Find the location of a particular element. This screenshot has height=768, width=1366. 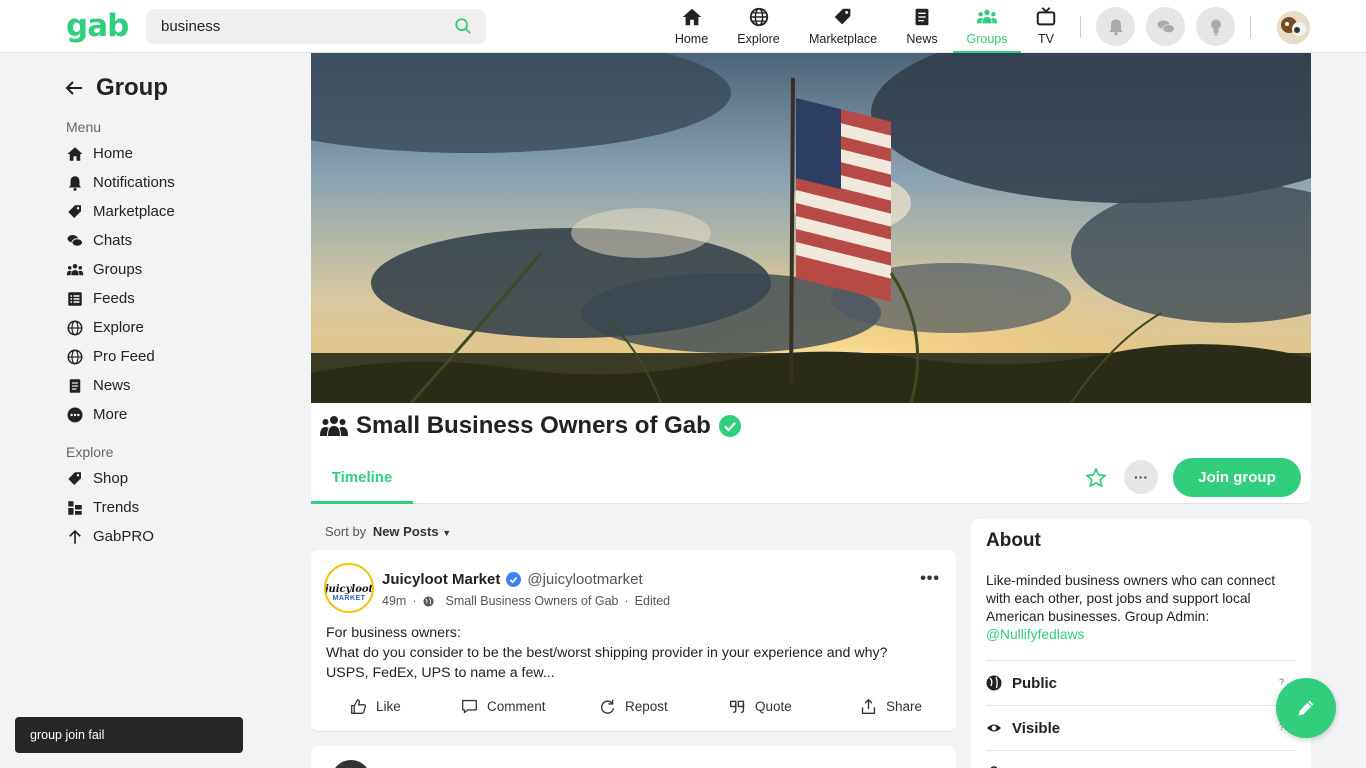

post-author-name: Juicyloot Market is located at coordinates (441, 579).